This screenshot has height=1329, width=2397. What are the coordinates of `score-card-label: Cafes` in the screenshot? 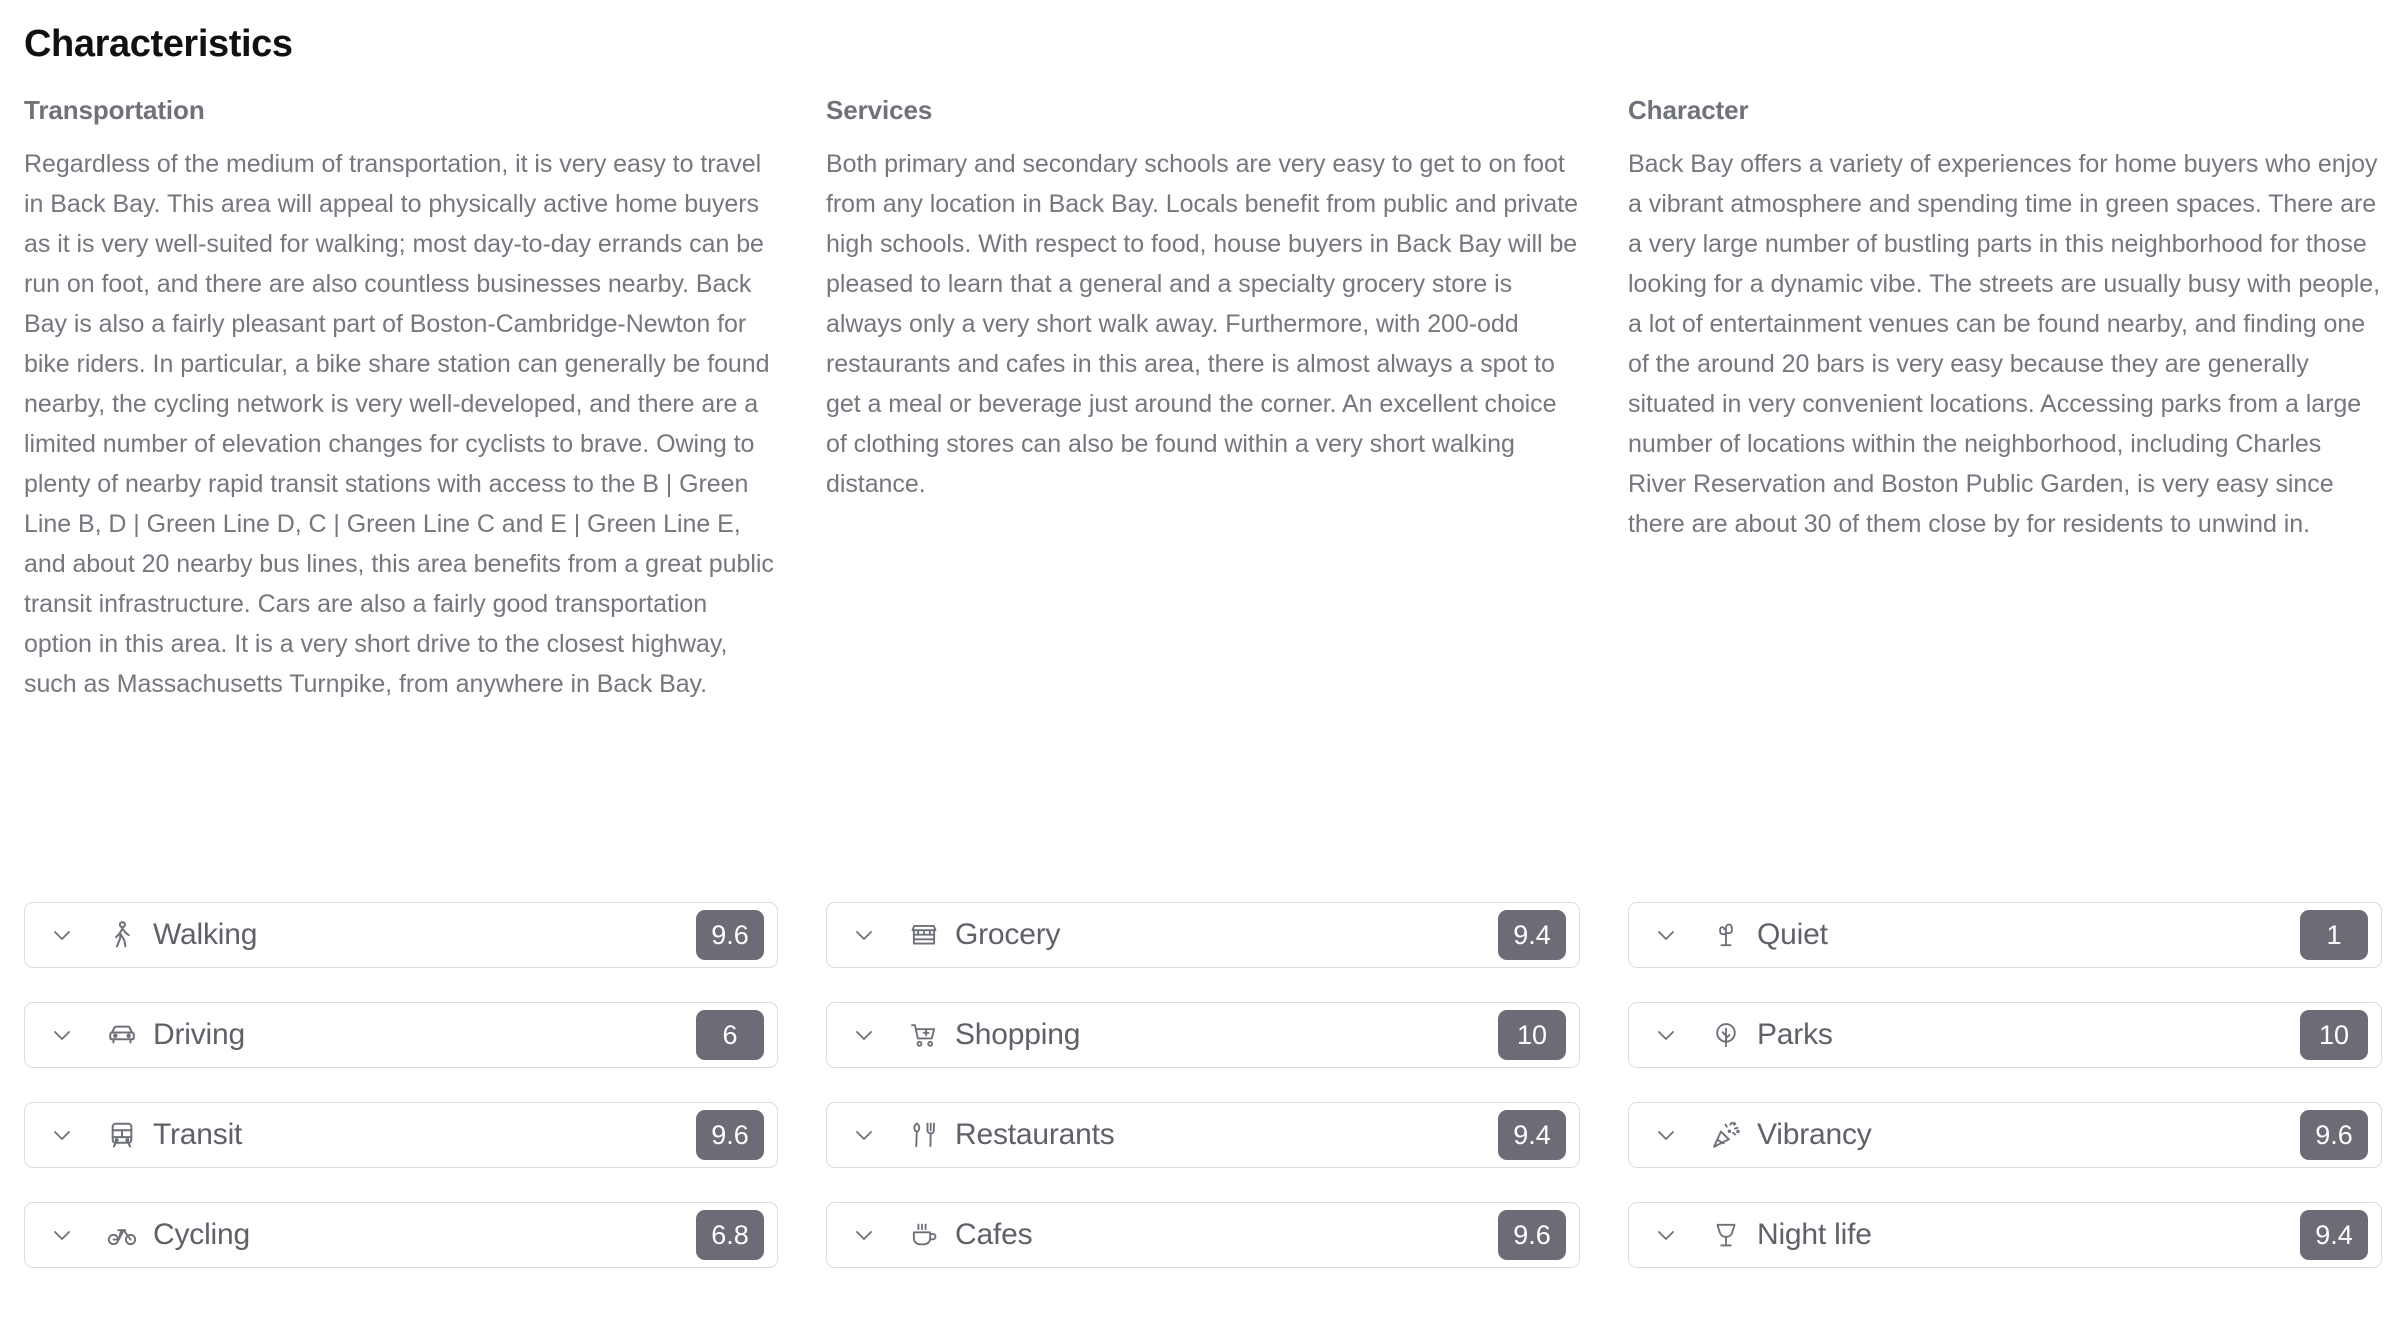 It's located at (994, 1234).